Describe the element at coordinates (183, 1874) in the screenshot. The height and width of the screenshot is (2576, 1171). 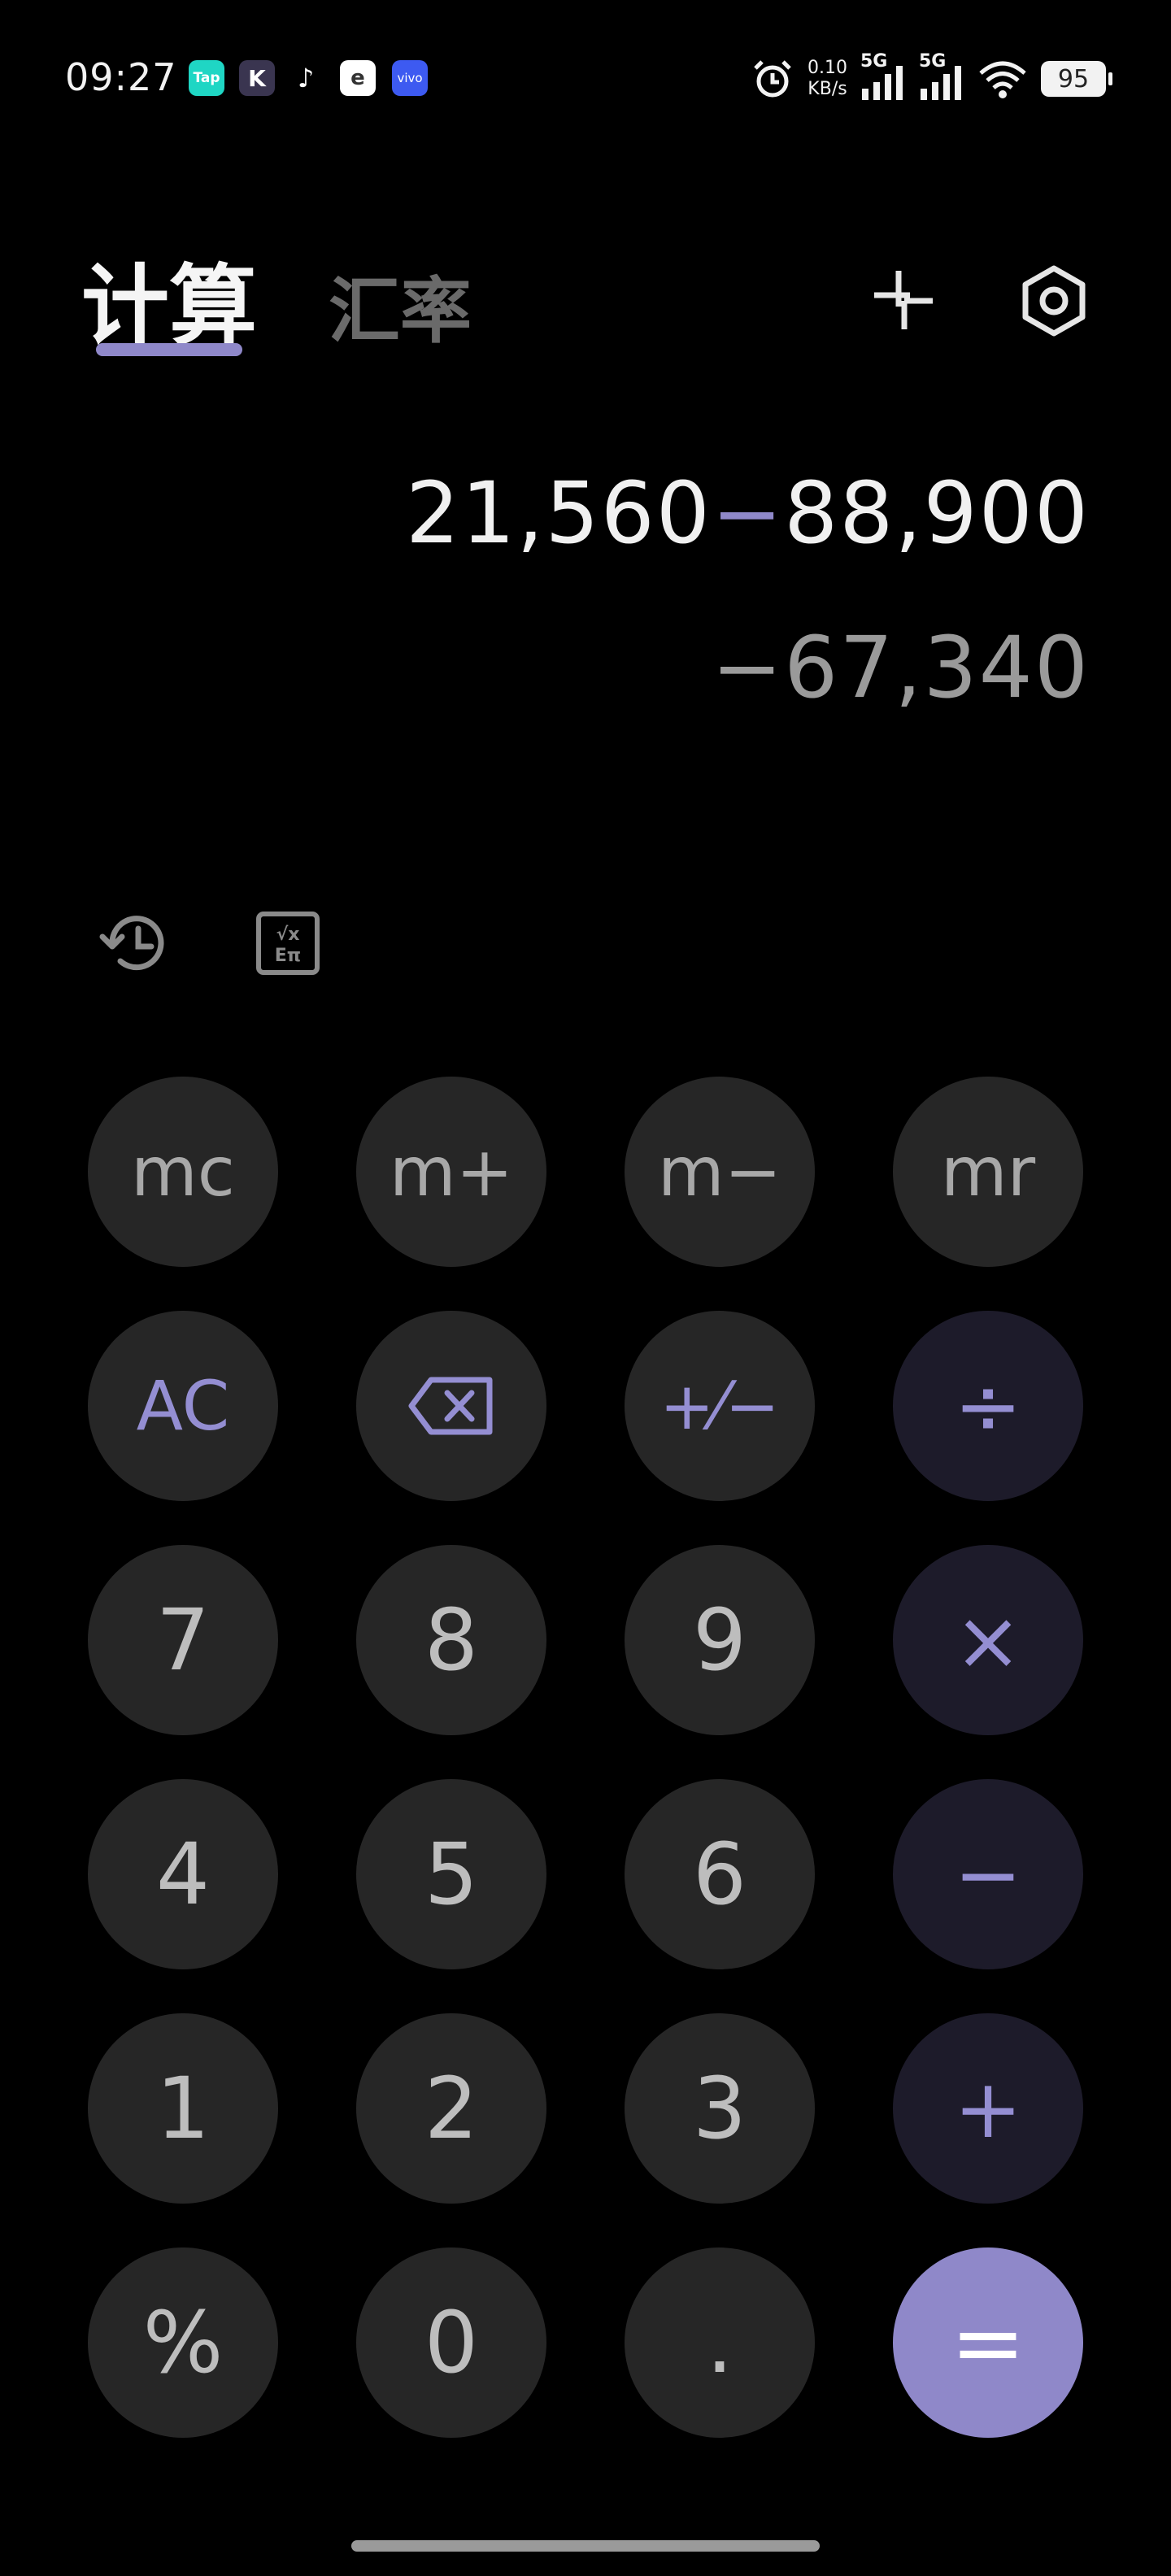
I see `digit-4-button: 4` at that location.